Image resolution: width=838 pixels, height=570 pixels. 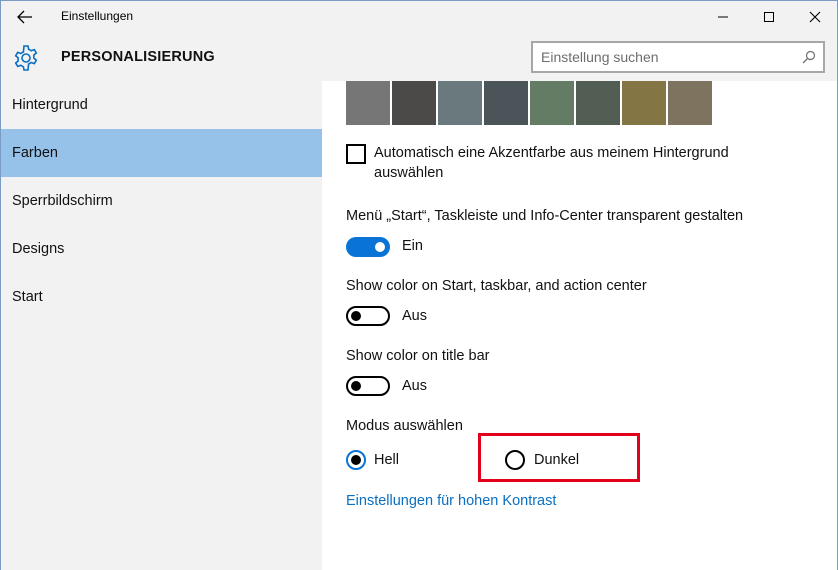 I want to click on mode-light-radio, so click(x=356, y=460).